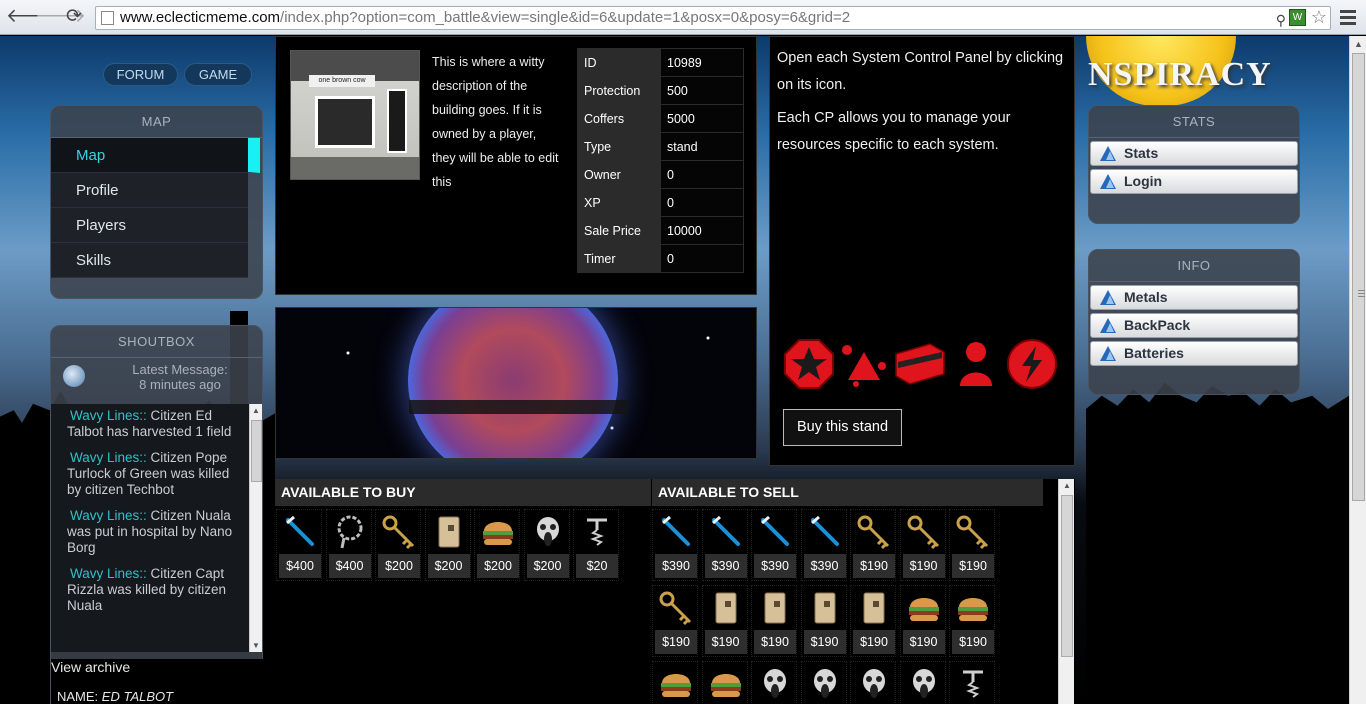 The image size is (1366, 704). I want to click on stats-panel: STATS Stats Login, so click(1194, 164).